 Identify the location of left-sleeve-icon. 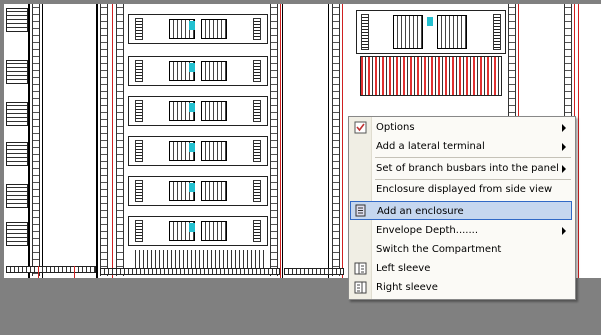
(360, 268).